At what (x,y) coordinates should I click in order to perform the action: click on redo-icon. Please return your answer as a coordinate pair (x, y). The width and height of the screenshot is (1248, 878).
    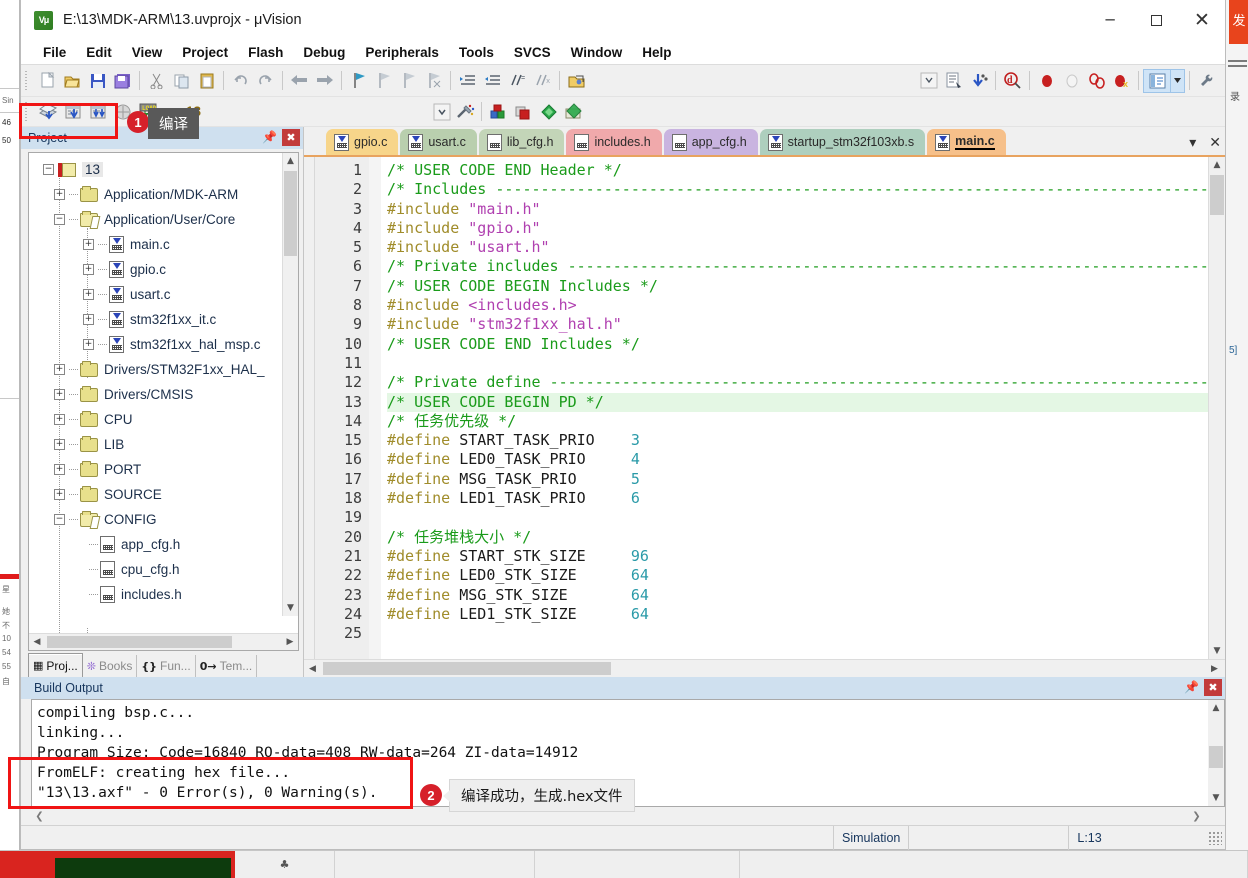
    Looking at the image, I should click on (265, 81).